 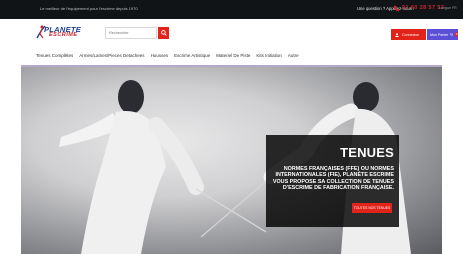 What do you see at coordinates (333, 181) in the screenshot?
I see `hero-text-line: VOUS PROPOSE SA COLLECTION DE TENUES` at bounding box center [333, 181].